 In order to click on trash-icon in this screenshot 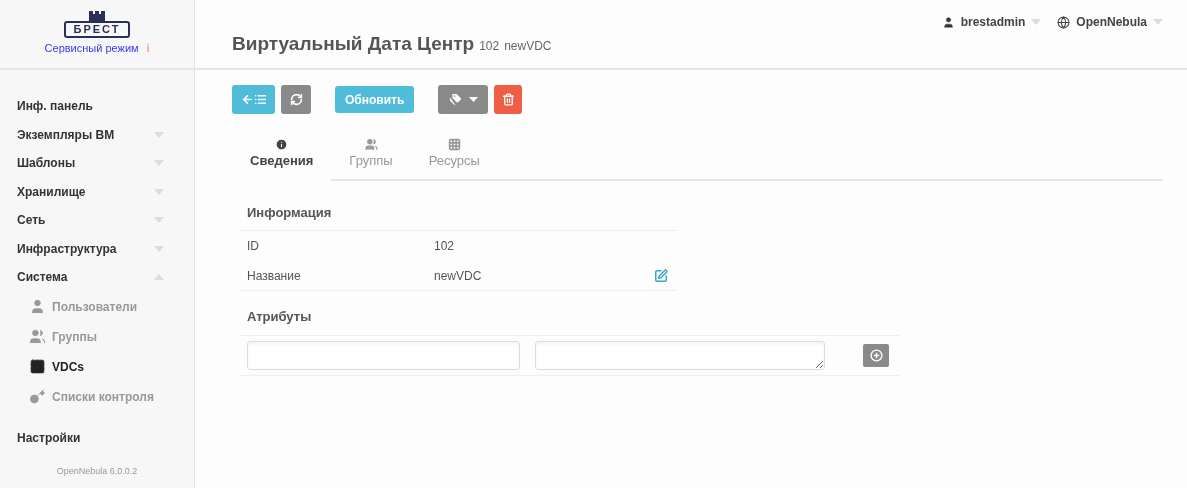, I will do `click(508, 99)`.